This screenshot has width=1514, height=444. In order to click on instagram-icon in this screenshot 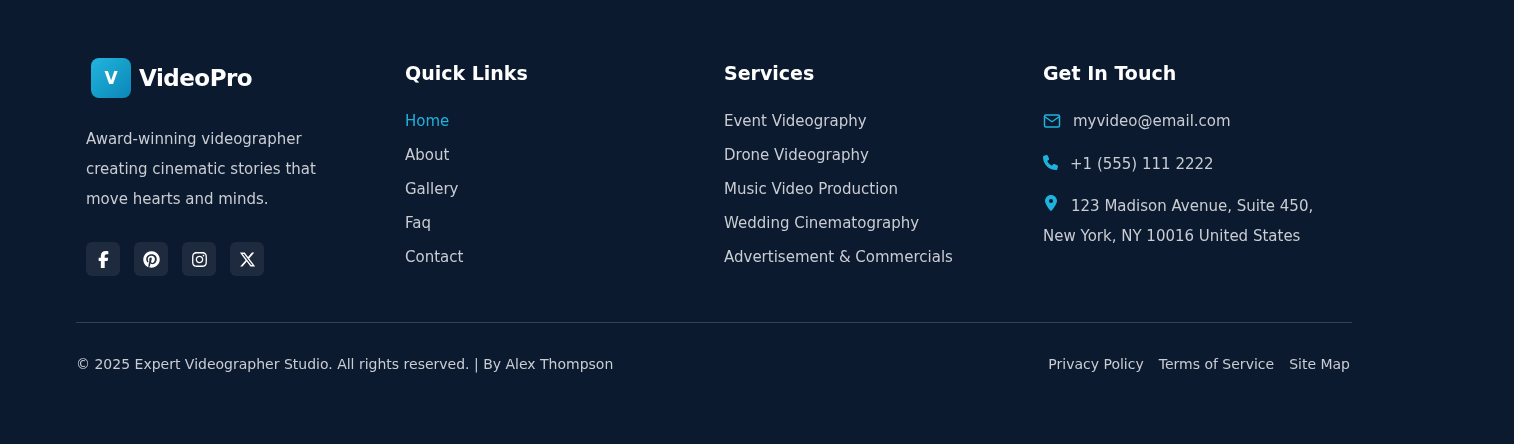, I will do `click(199, 259)`.